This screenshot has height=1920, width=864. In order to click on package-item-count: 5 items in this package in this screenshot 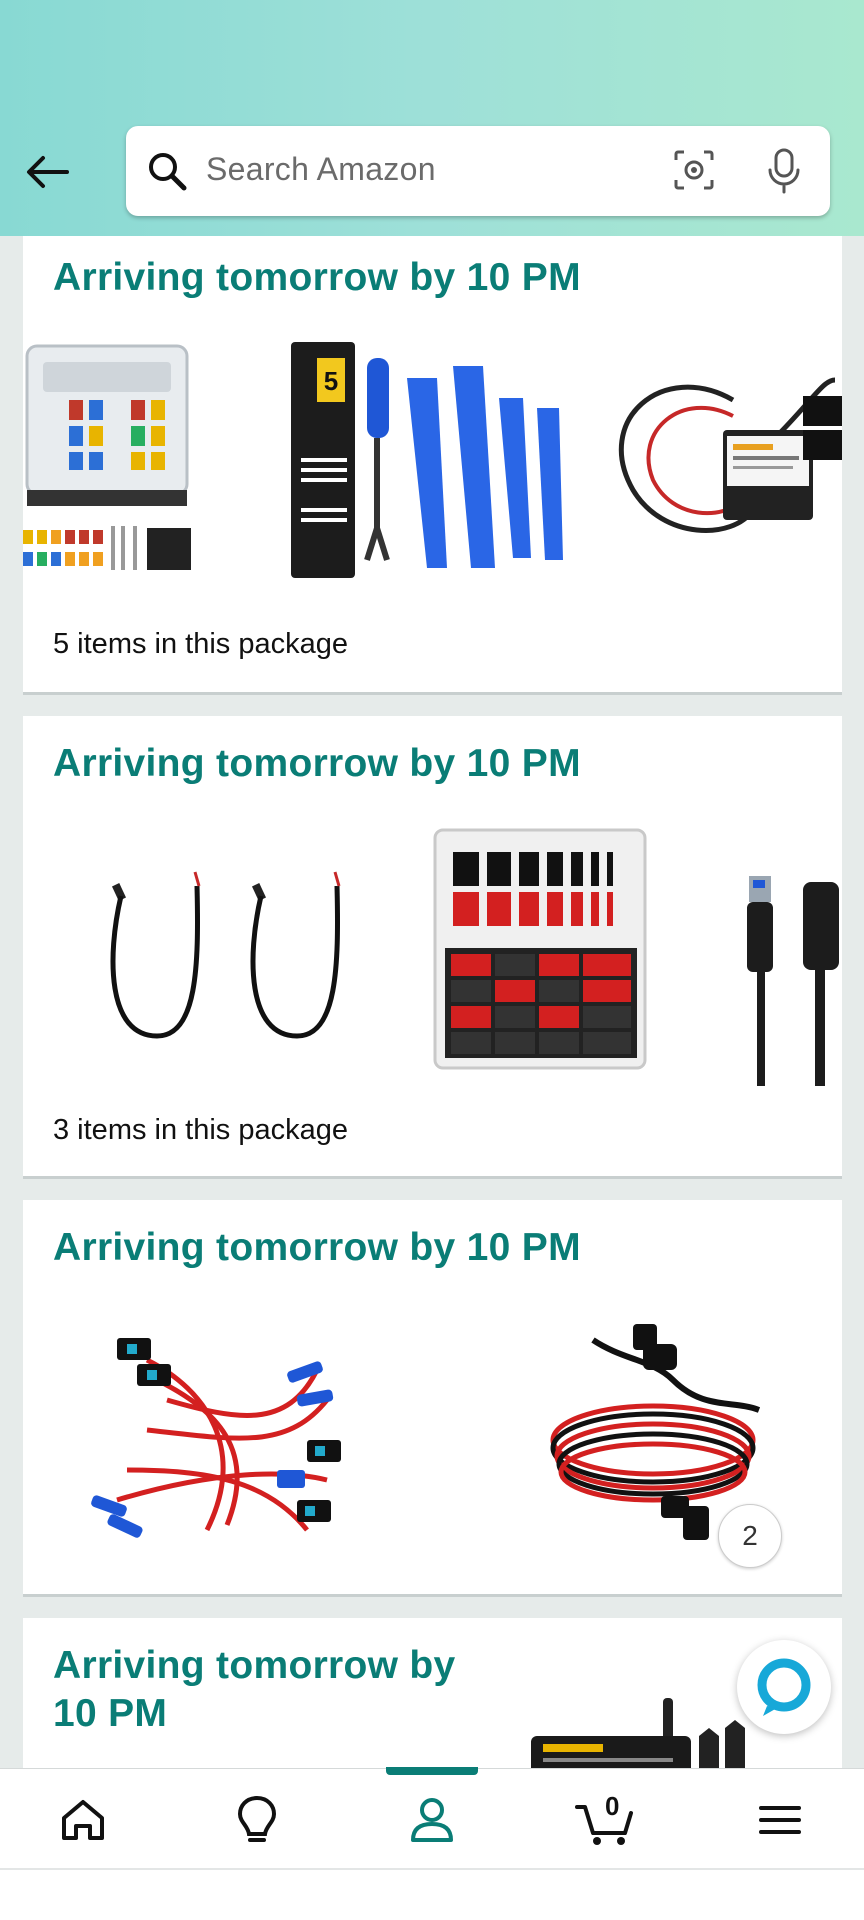, I will do `click(200, 644)`.